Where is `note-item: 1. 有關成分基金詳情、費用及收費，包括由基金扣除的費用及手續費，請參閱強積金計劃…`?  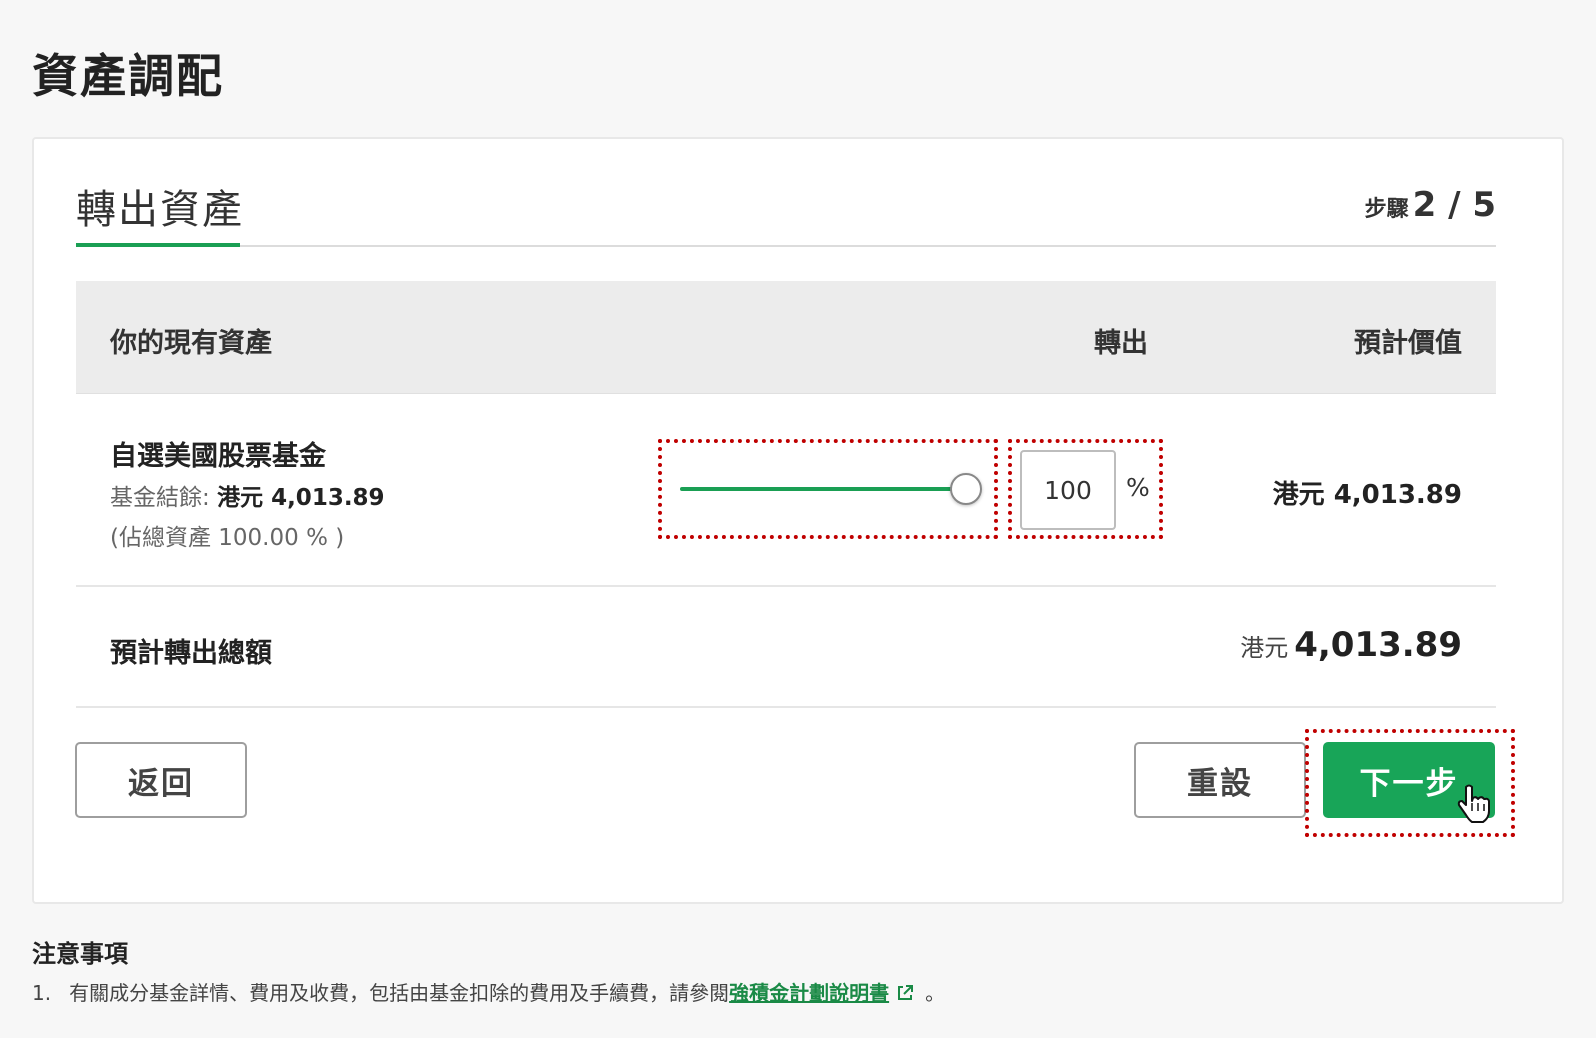 note-item: 1. 有關成分基金詳情、費用及收費，包括由基金扣除的費用及手續費，請參閱強積金計劃… is located at coordinates (488, 991).